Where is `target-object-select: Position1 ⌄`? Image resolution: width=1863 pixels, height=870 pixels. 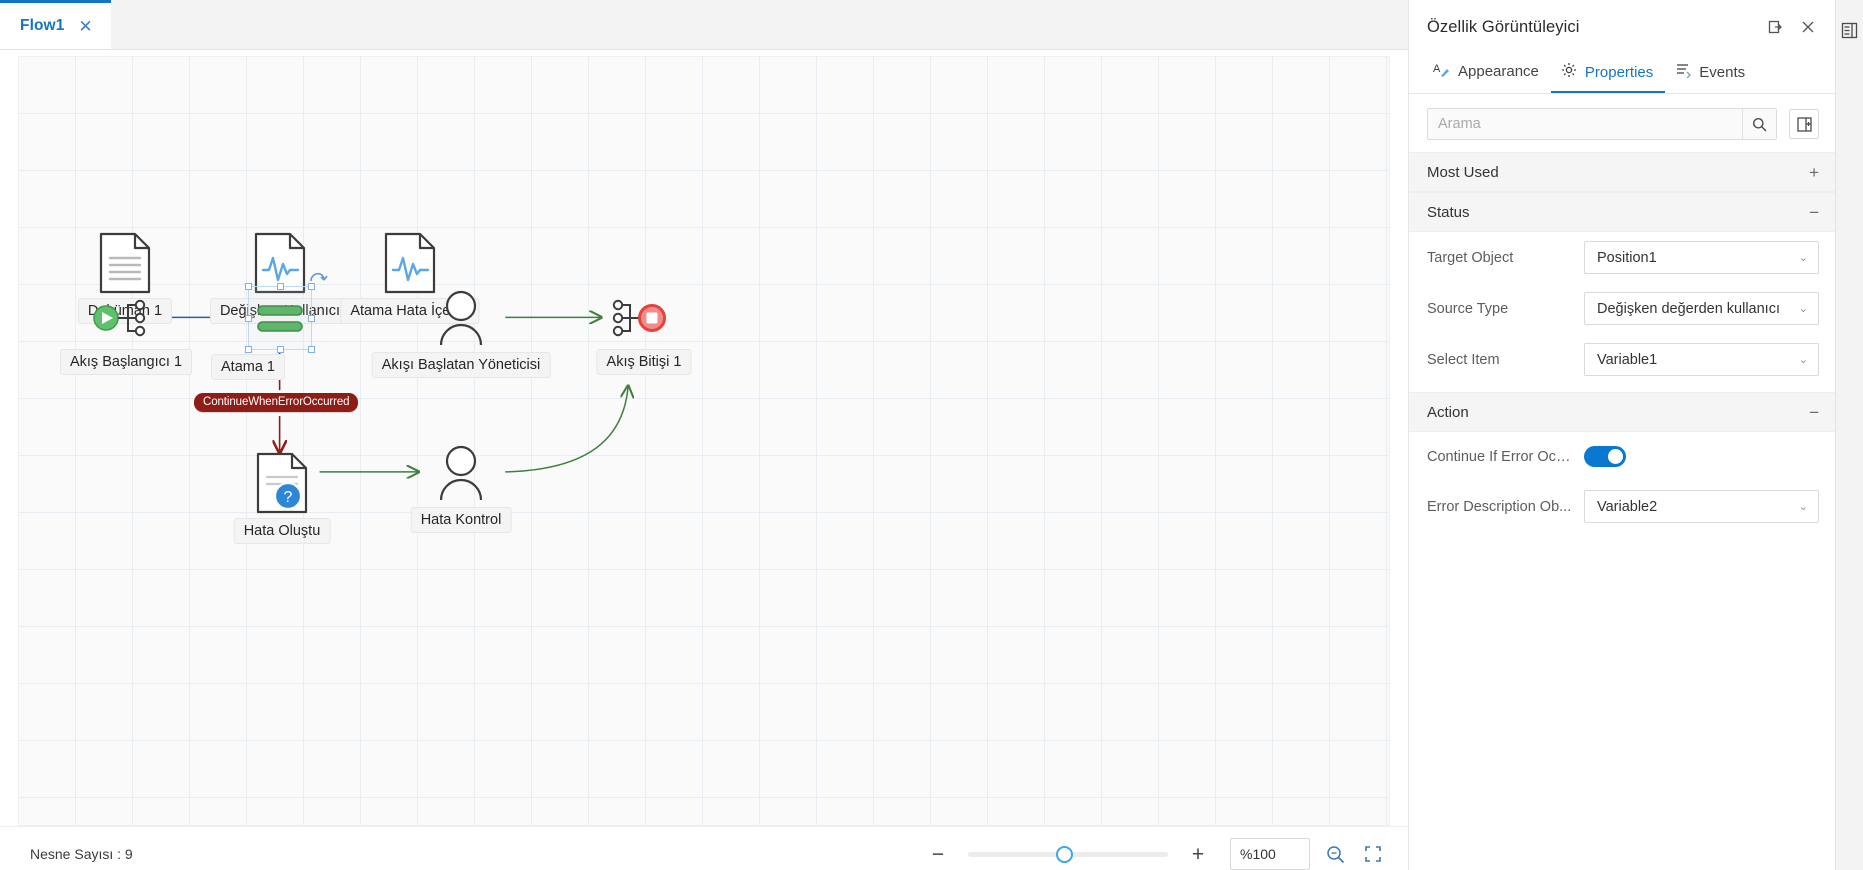
target-object-select: Position1 ⌄ is located at coordinates (1701, 257).